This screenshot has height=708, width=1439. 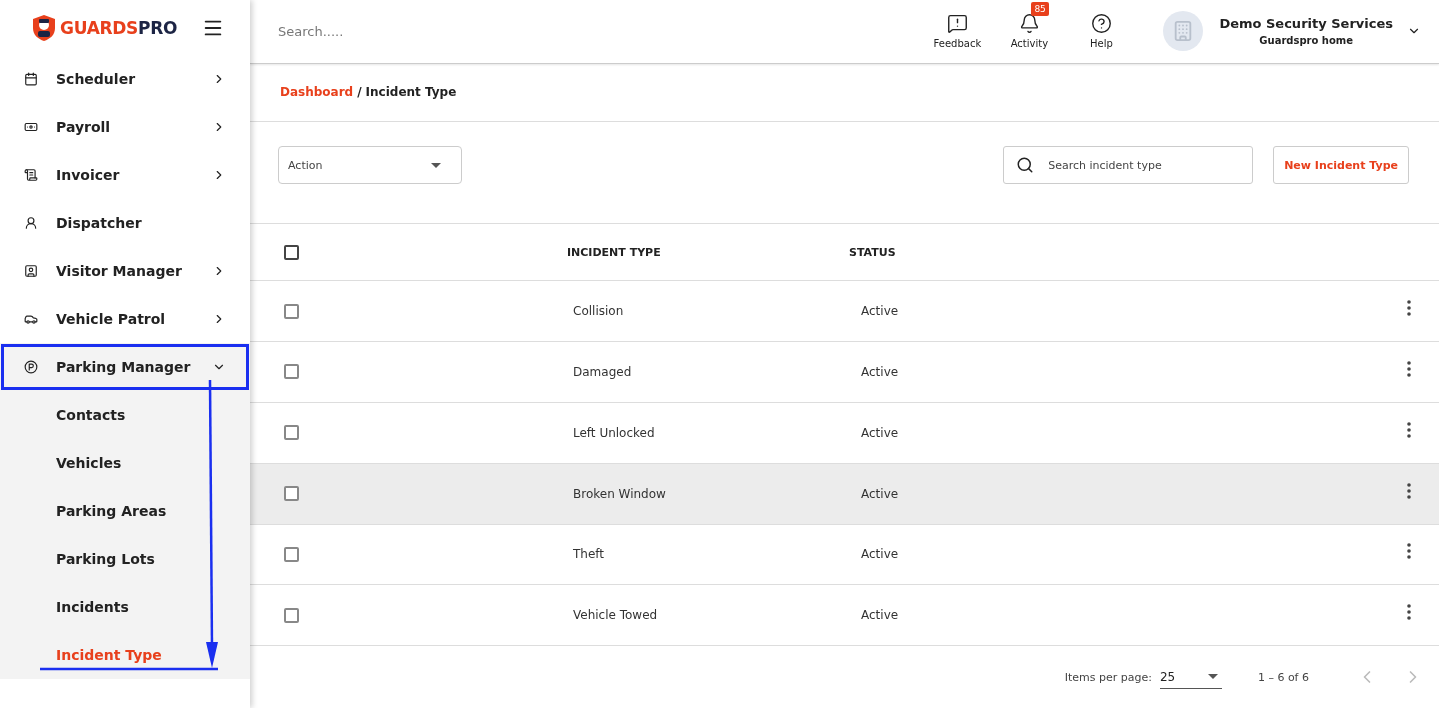 What do you see at coordinates (1306, 41) in the screenshot?
I see `account-subtitle: Guardspro home` at bounding box center [1306, 41].